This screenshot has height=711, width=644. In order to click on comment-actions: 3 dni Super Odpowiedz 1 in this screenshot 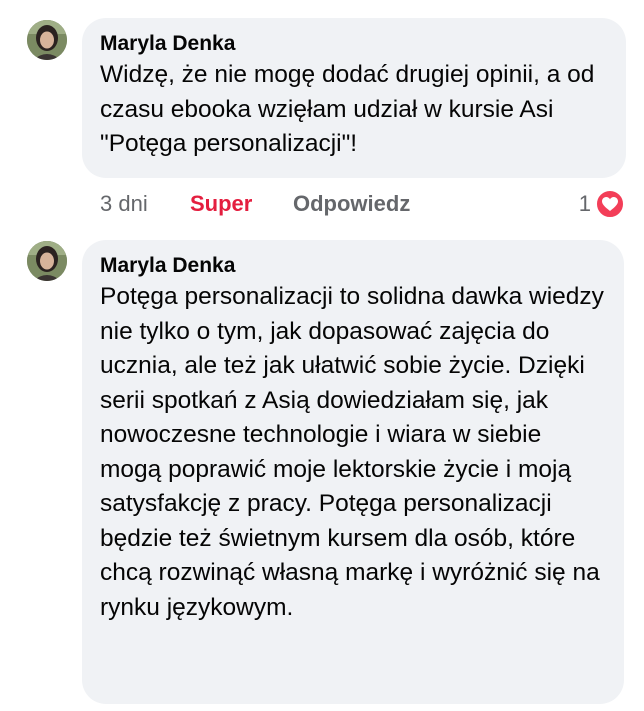, I will do `click(362, 204)`.